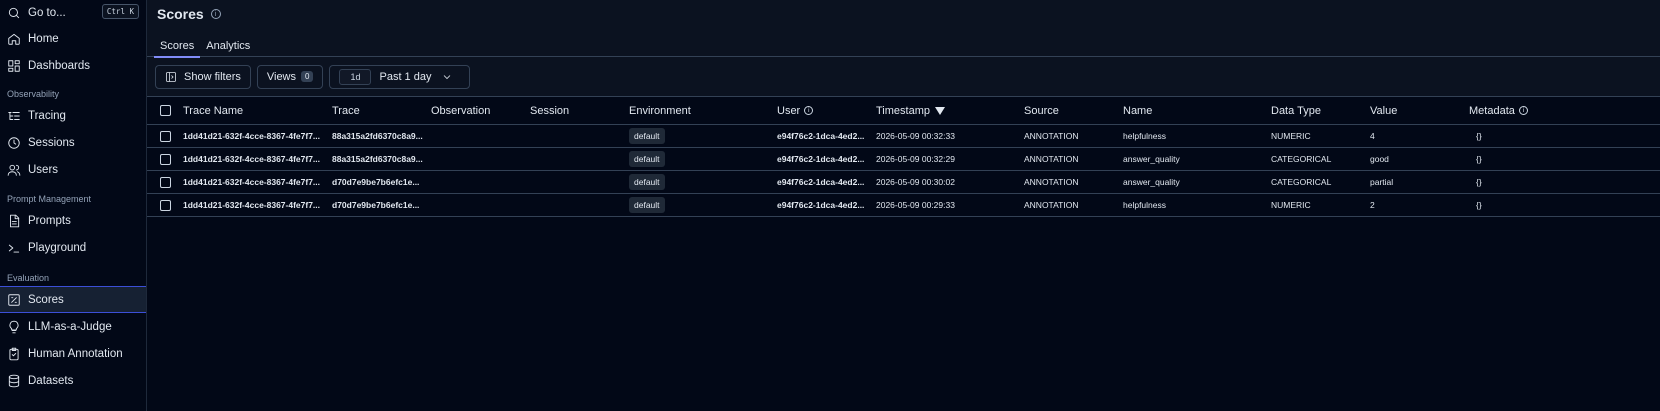  What do you see at coordinates (703, 111) in the screenshot?
I see `col-environment: Environment` at bounding box center [703, 111].